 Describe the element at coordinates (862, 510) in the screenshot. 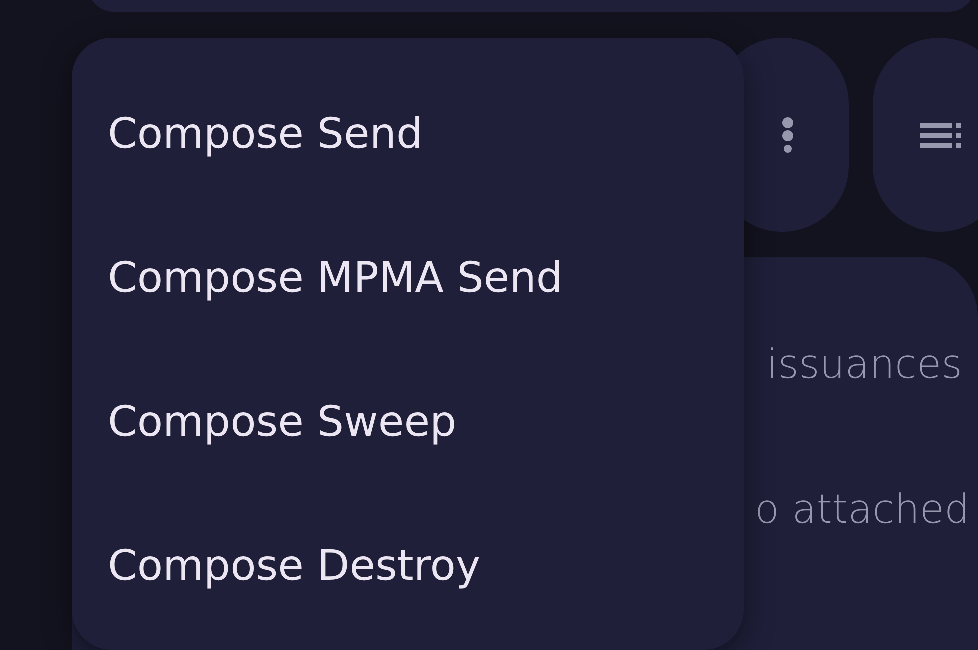

I see `card-text: o attached` at that location.